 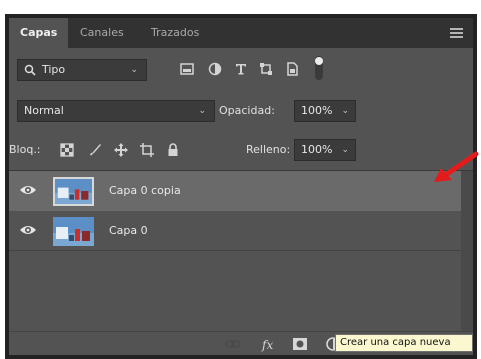 What do you see at coordinates (319, 68) in the screenshot?
I see `filter-toggle-icon` at bounding box center [319, 68].